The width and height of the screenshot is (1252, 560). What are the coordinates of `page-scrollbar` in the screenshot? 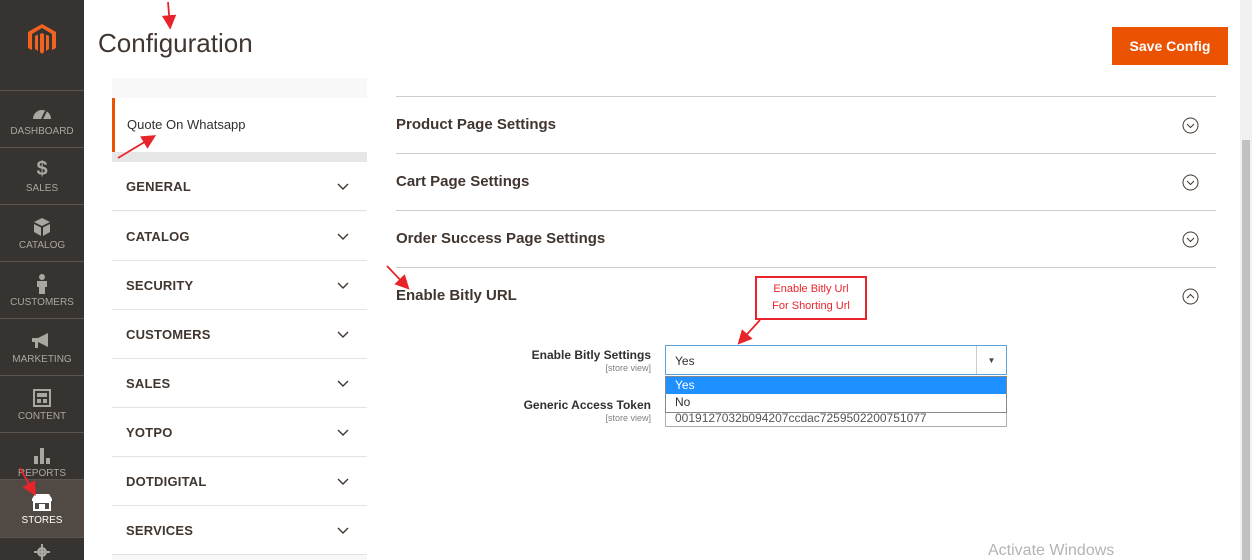 It's located at (1246, 280).